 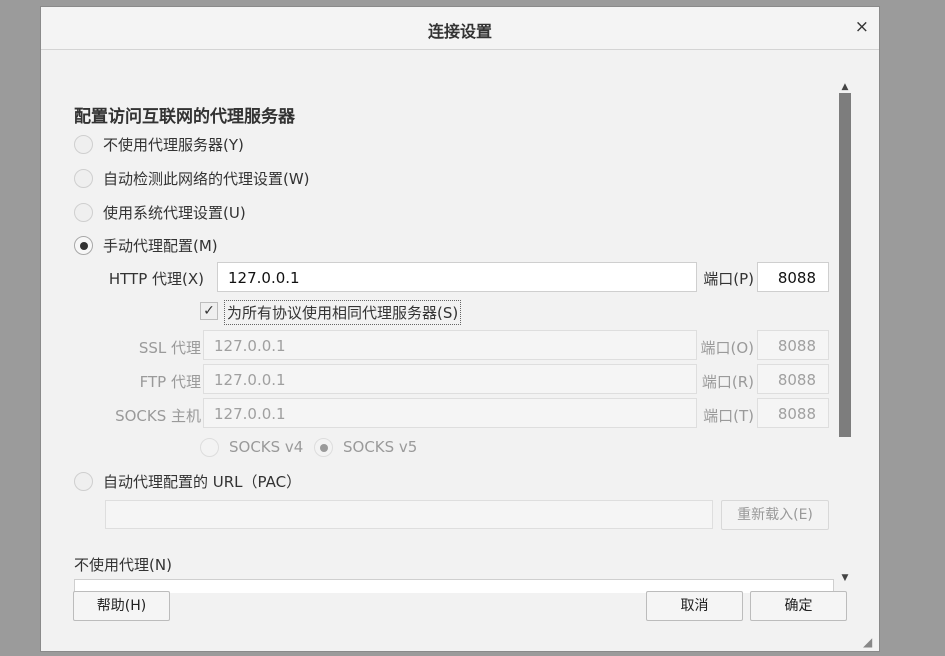 I want to click on scroll-up-icon: ▲, so click(x=845, y=87).